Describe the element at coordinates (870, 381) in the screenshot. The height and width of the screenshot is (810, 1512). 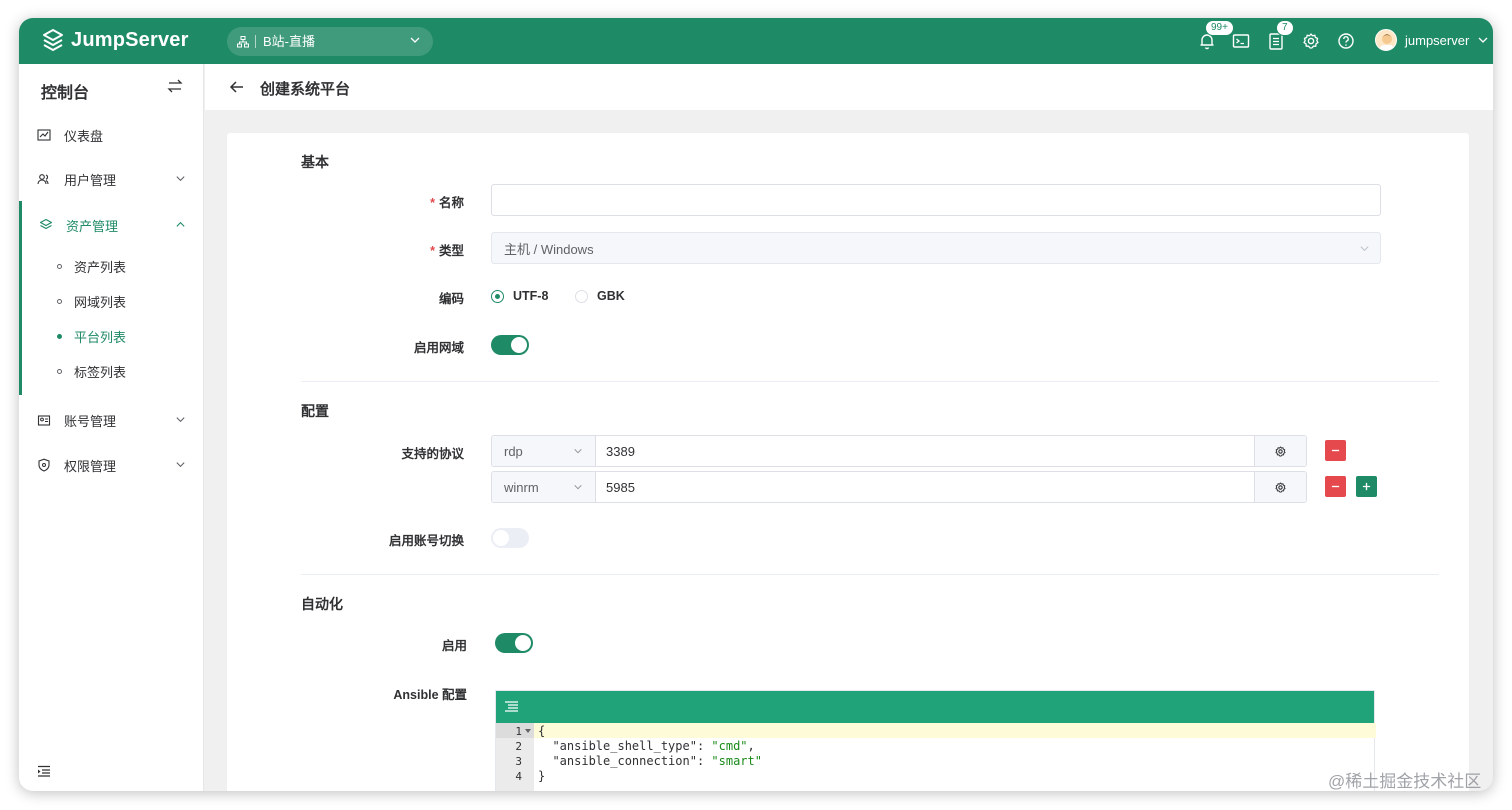
I see `section-divider` at that location.